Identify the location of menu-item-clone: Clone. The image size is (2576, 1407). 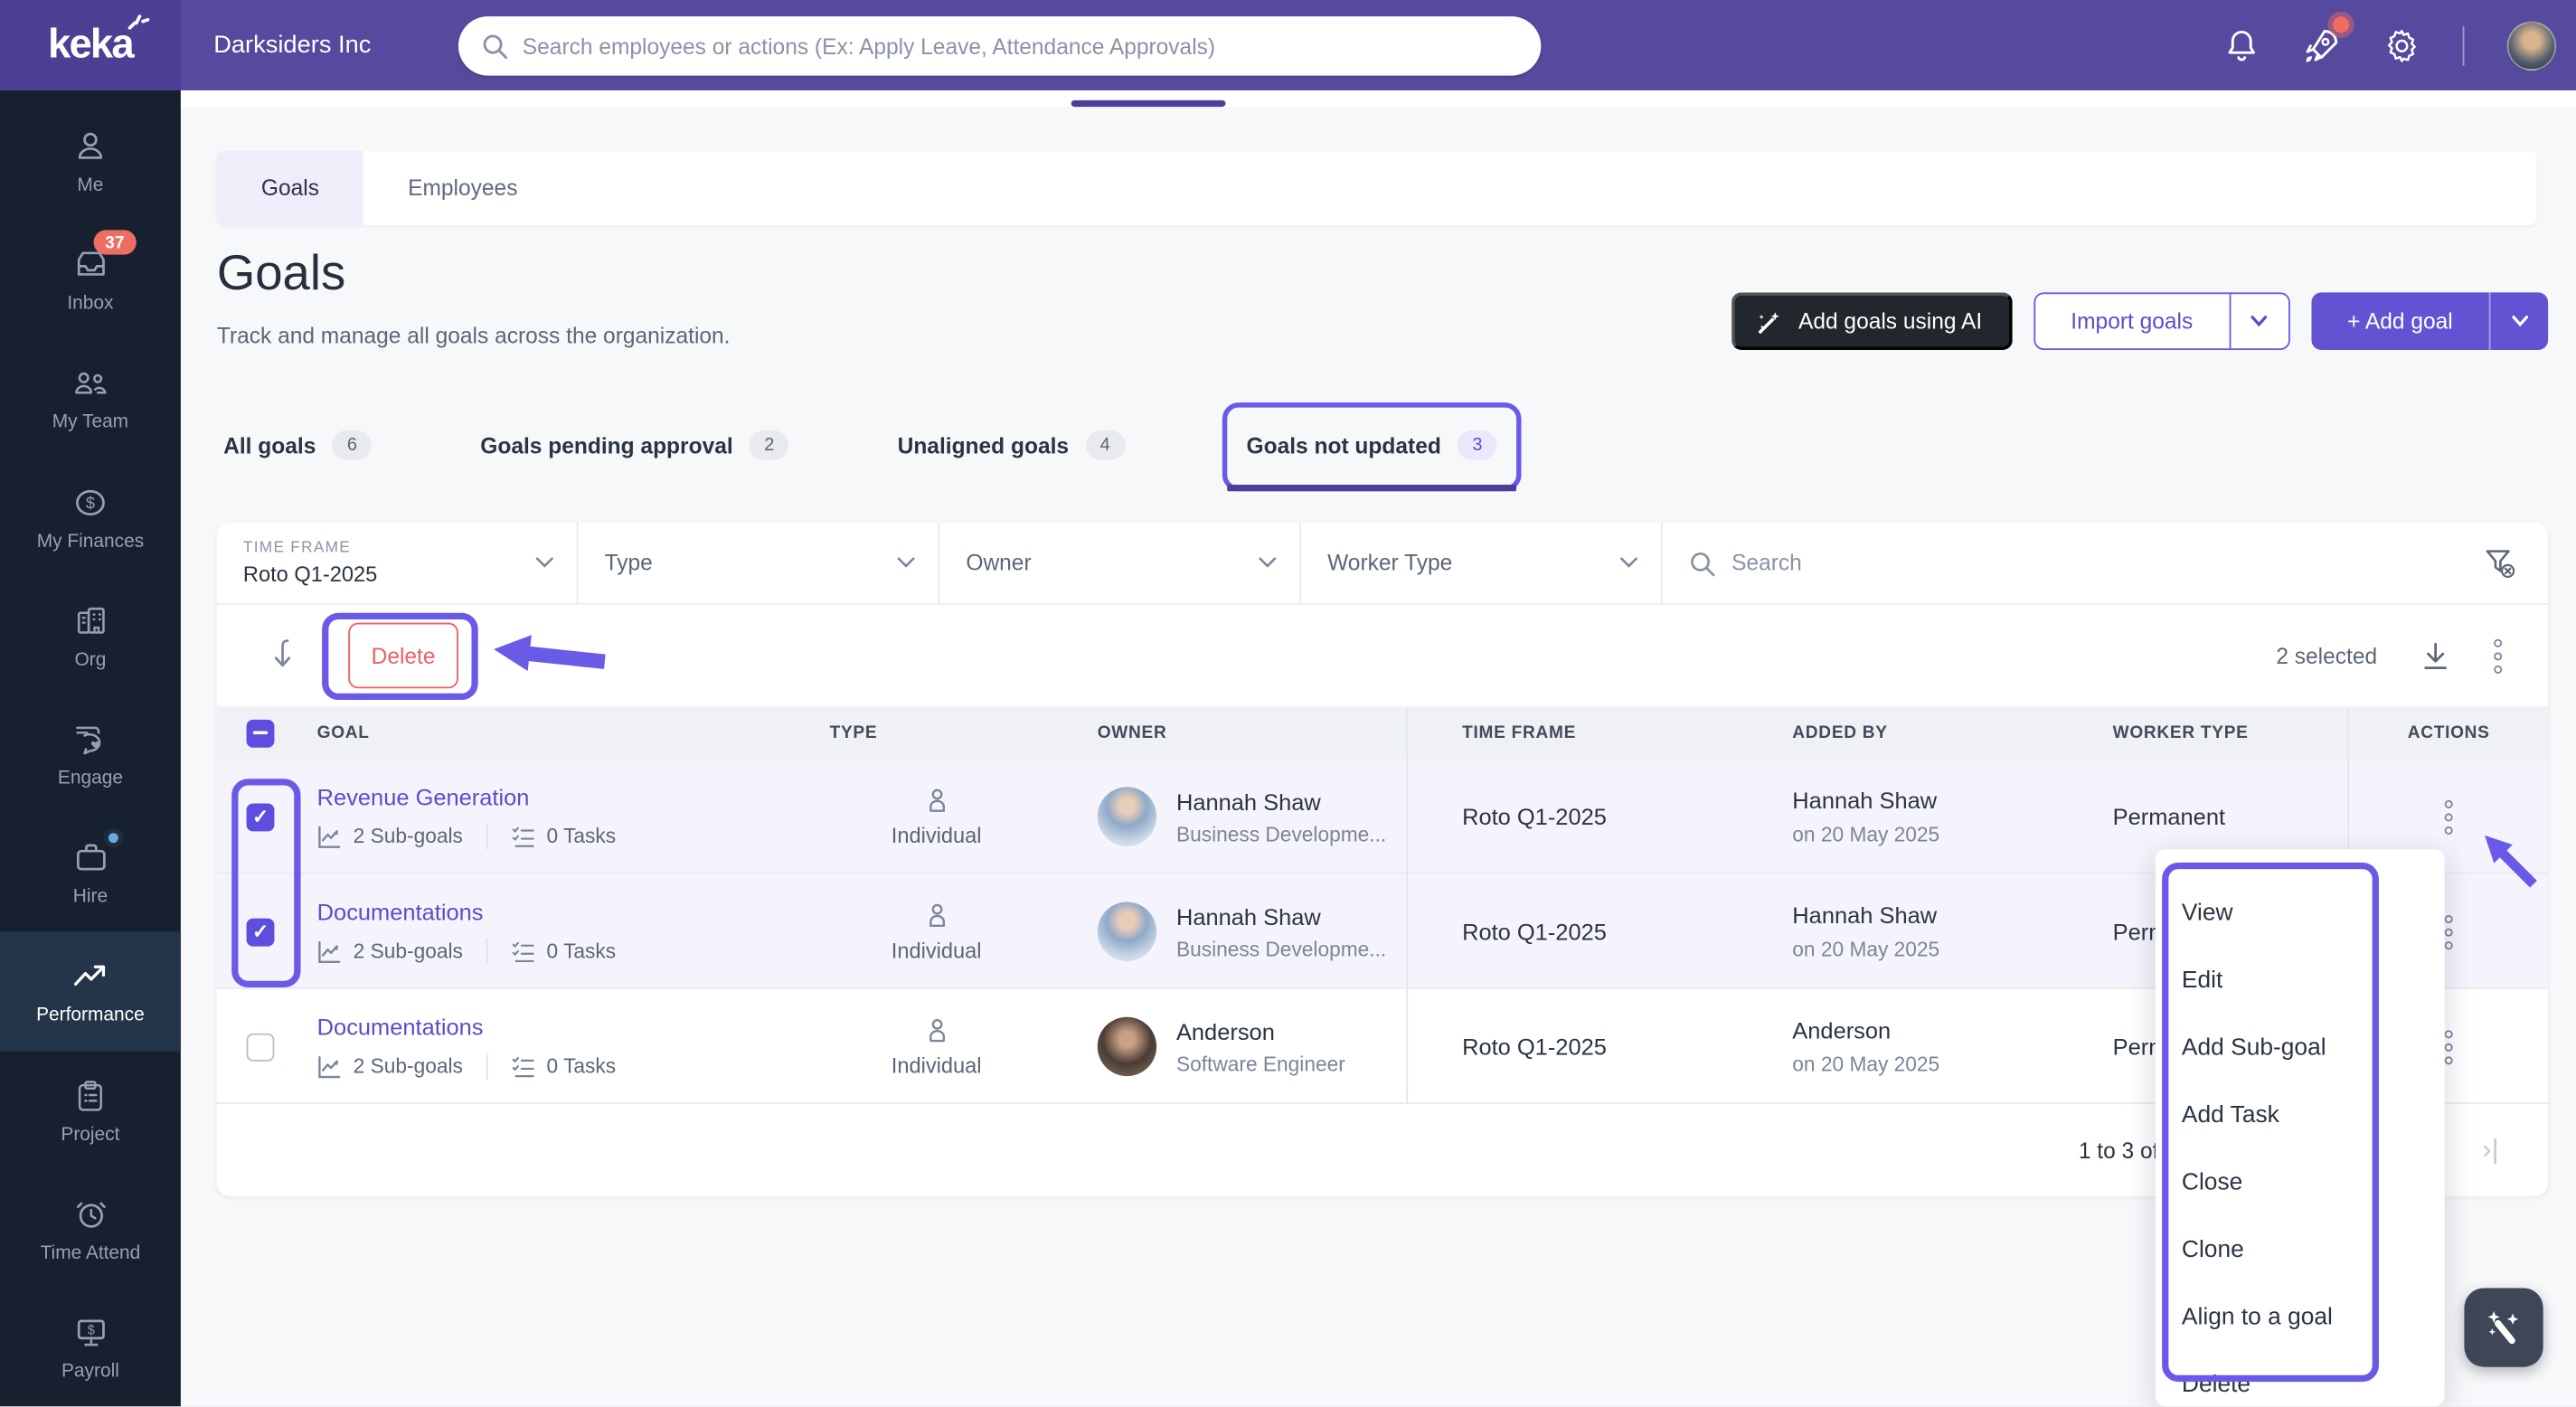
(2313, 1249).